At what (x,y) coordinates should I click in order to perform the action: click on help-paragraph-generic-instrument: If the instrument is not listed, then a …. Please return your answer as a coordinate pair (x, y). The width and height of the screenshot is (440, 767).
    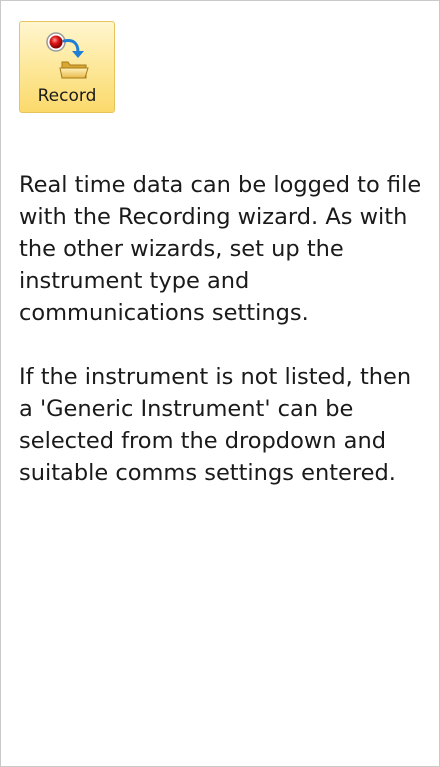
    Looking at the image, I should click on (215, 425).